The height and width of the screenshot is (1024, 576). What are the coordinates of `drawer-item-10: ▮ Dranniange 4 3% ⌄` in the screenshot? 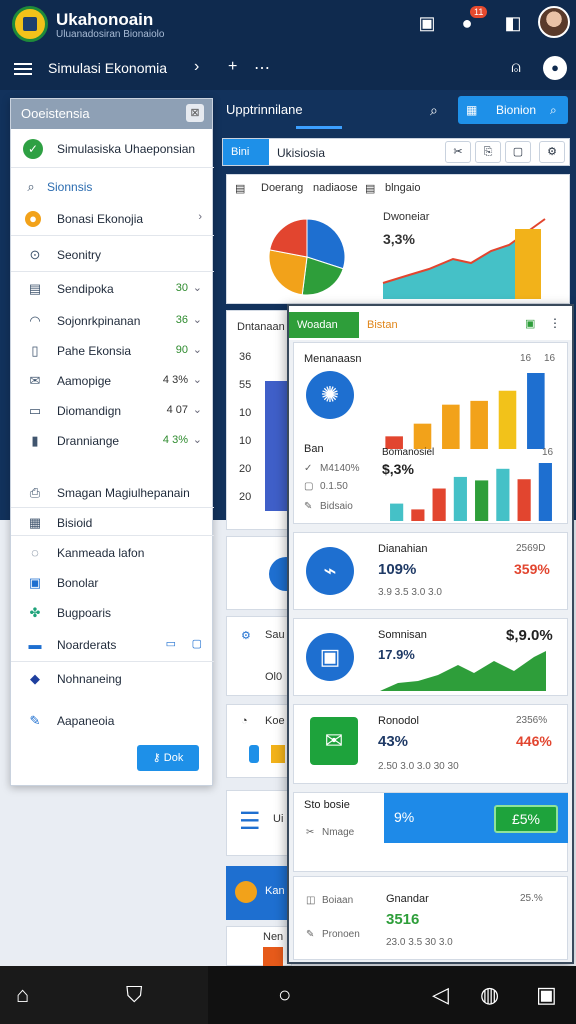 It's located at (112, 441).